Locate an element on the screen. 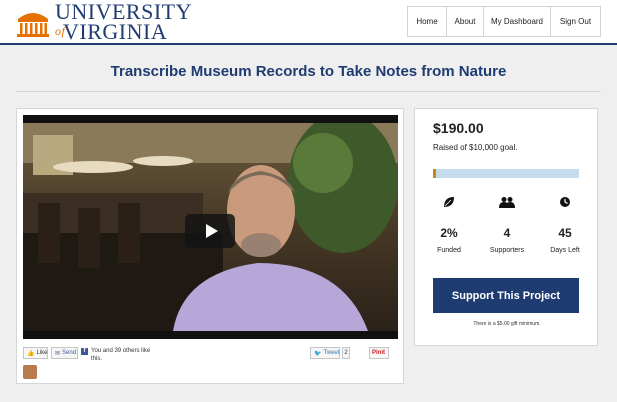 The height and width of the screenshot is (402, 617). send-icon: ✉ is located at coordinates (58, 353).